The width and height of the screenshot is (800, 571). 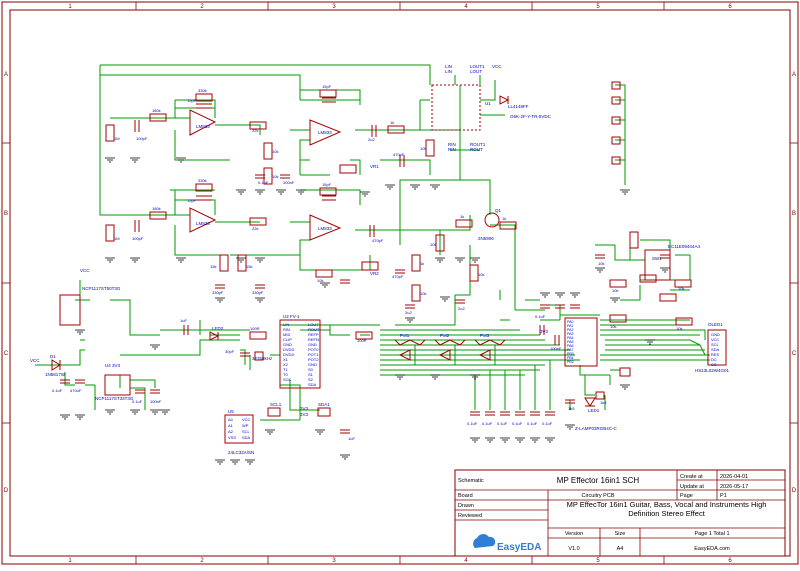 I want to click on size-value: A4, so click(x=620, y=549).